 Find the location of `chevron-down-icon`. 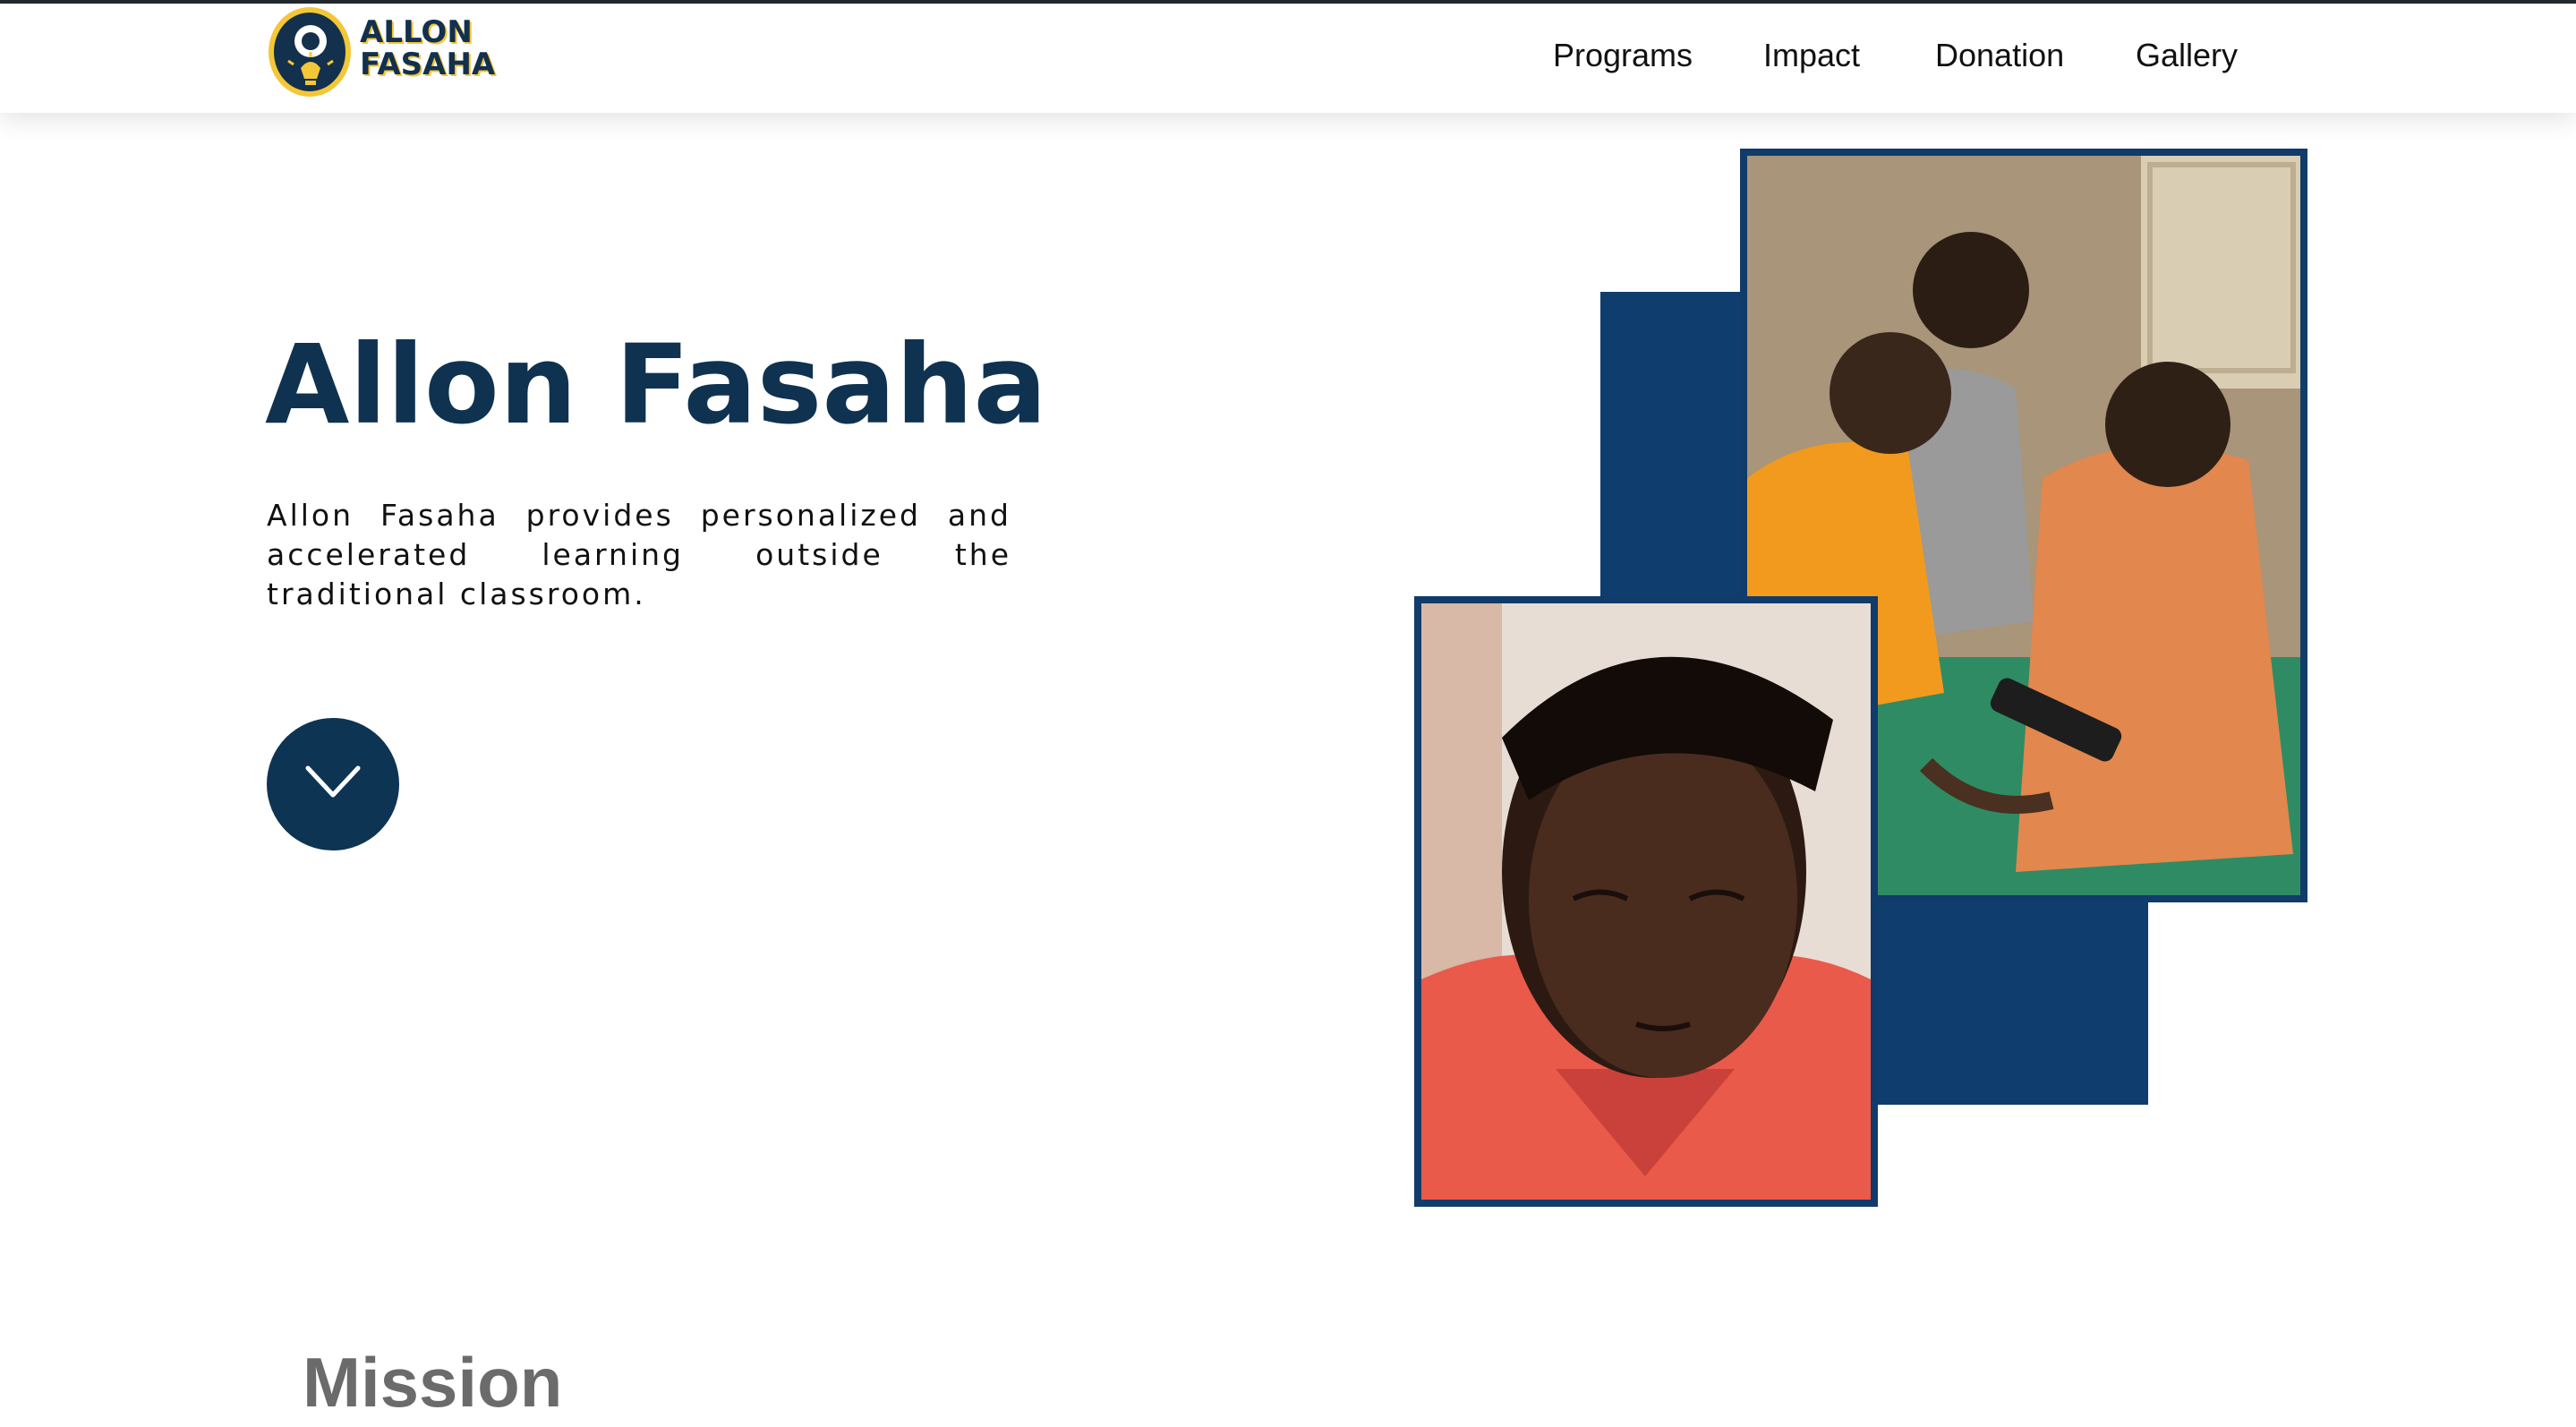

chevron-down-icon is located at coordinates (333, 782).